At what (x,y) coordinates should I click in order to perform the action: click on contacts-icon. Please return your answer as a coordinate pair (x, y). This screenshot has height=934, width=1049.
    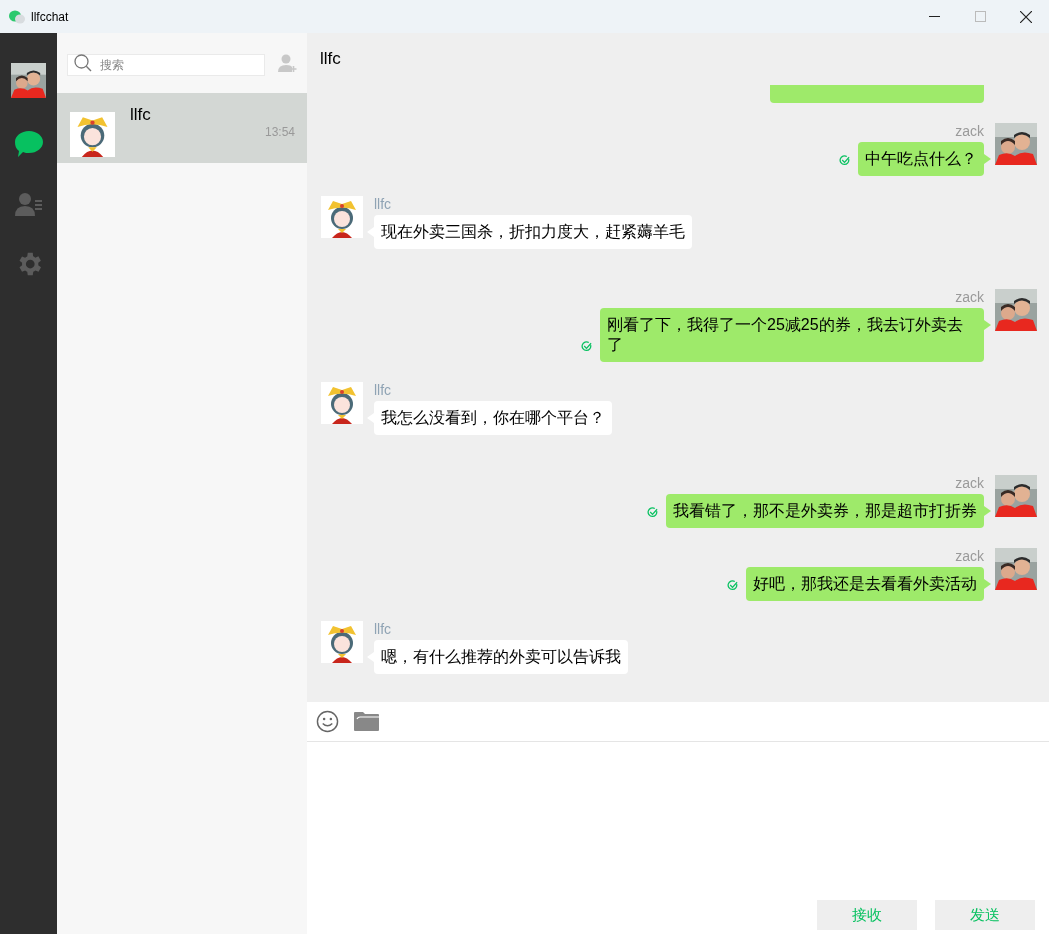
    Looking at the image, I should click on (28, 204).